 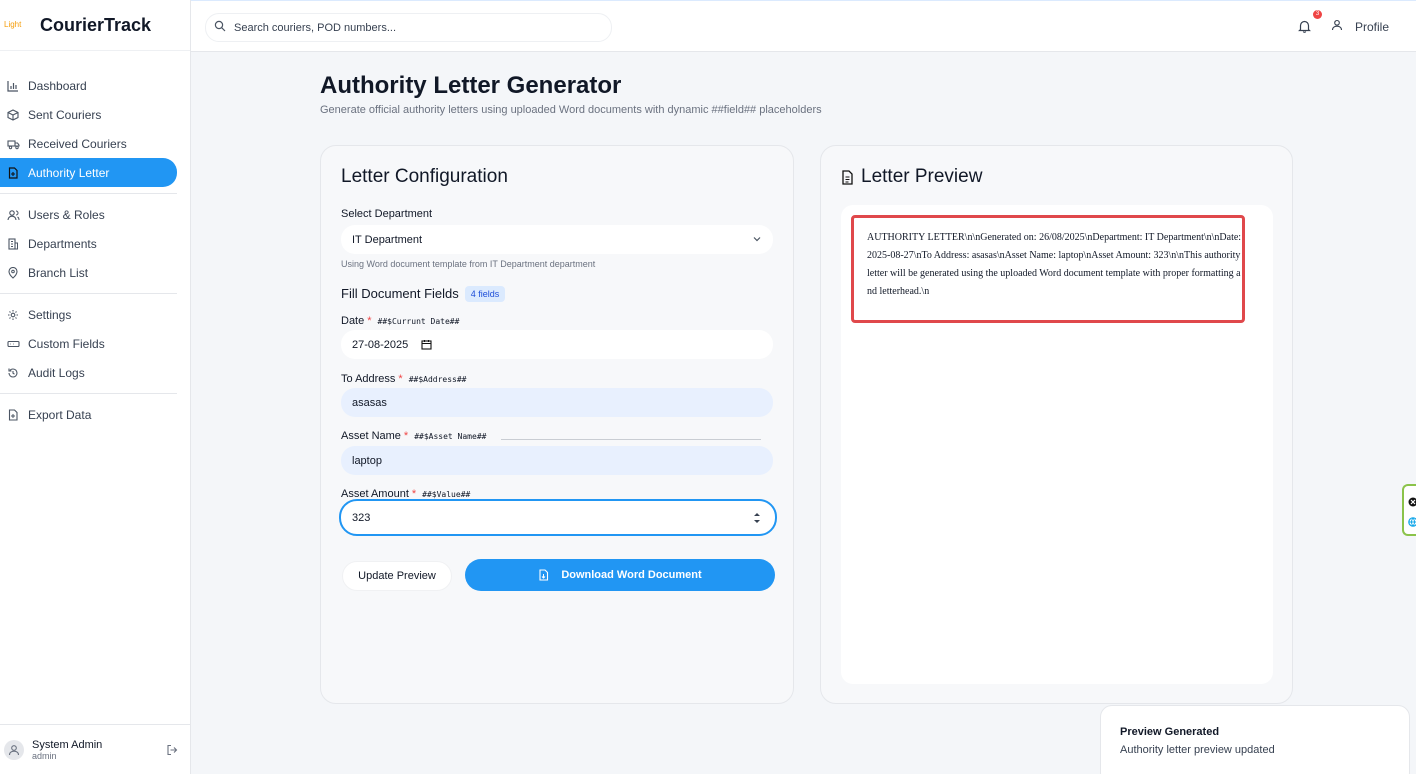 I want to click on sidebar-item-label: Audit Logs, so click(x=56, y=372).